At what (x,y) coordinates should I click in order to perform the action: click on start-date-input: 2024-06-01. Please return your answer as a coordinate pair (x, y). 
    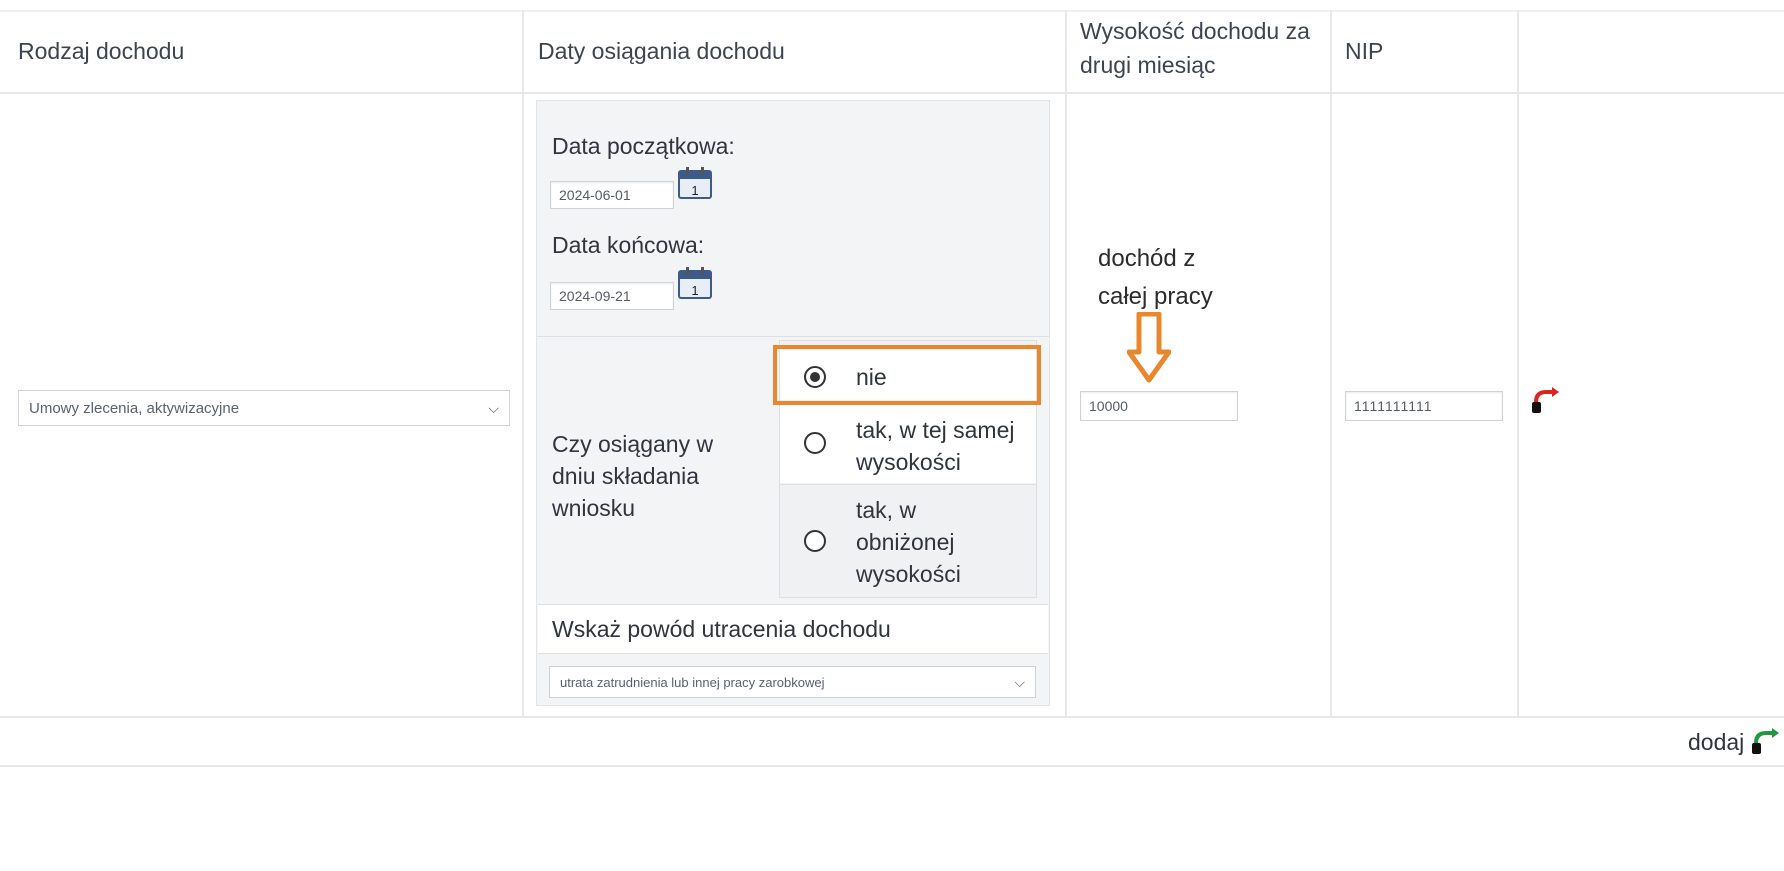
    Looking at the image, I should click on (612, 195).